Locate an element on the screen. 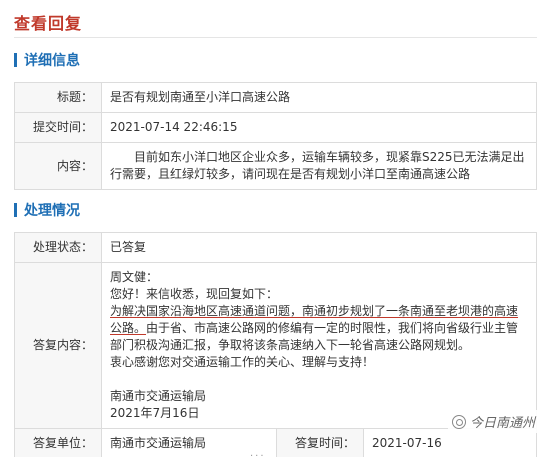 This screenshot has width=551, height=457. table-row: 处理状态： 已答复 is located at coordinates (275, 247).